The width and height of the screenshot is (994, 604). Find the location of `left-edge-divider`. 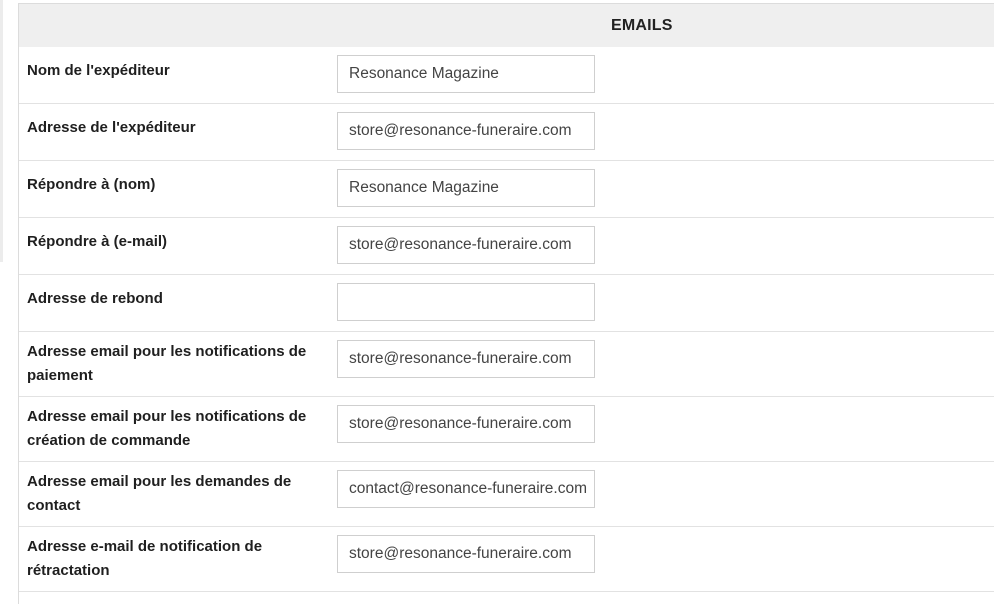

left-edge-divider is located at coordinates (1, 131).